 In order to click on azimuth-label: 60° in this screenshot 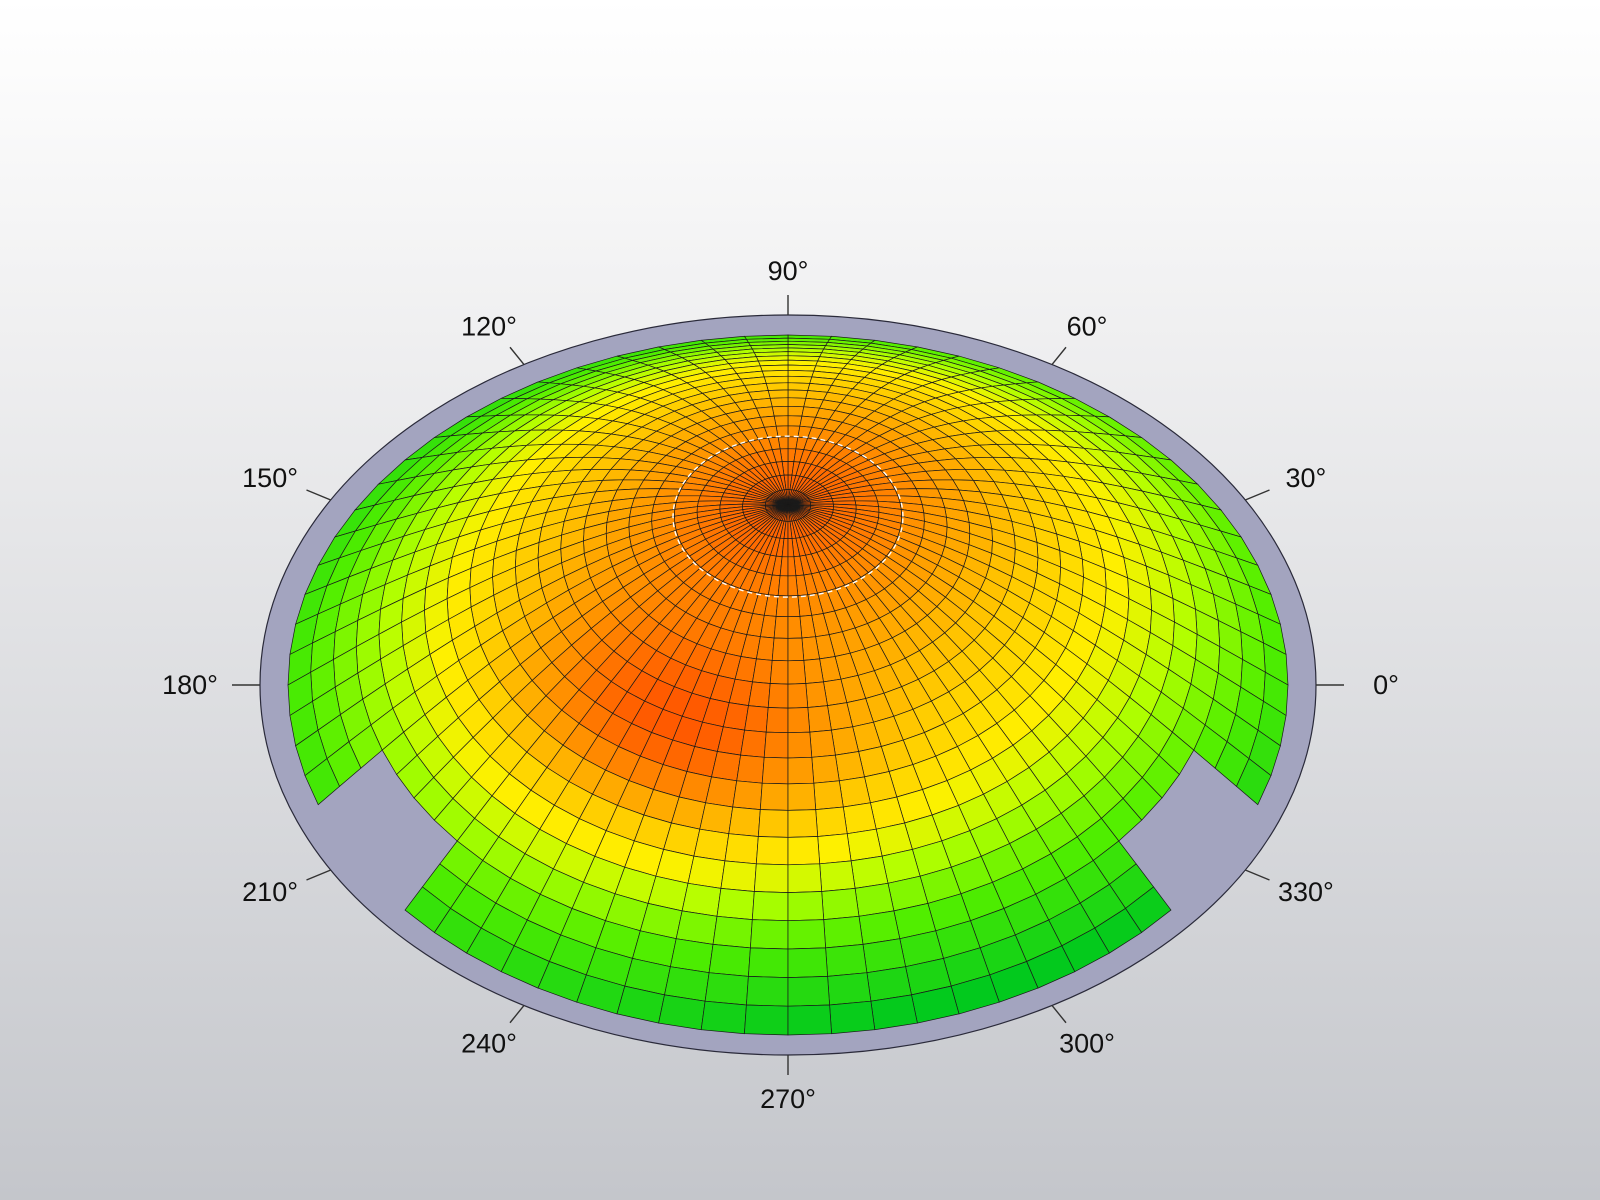, I will do `click(1087, 327)`.